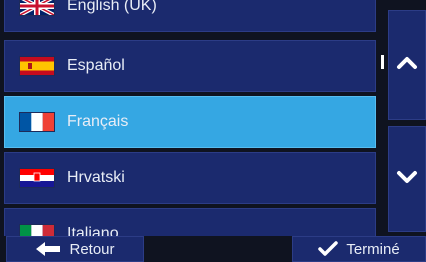 The width and height of the screenshot is (426, 262). I want to click on back-label: Retour, so click(92, 249).